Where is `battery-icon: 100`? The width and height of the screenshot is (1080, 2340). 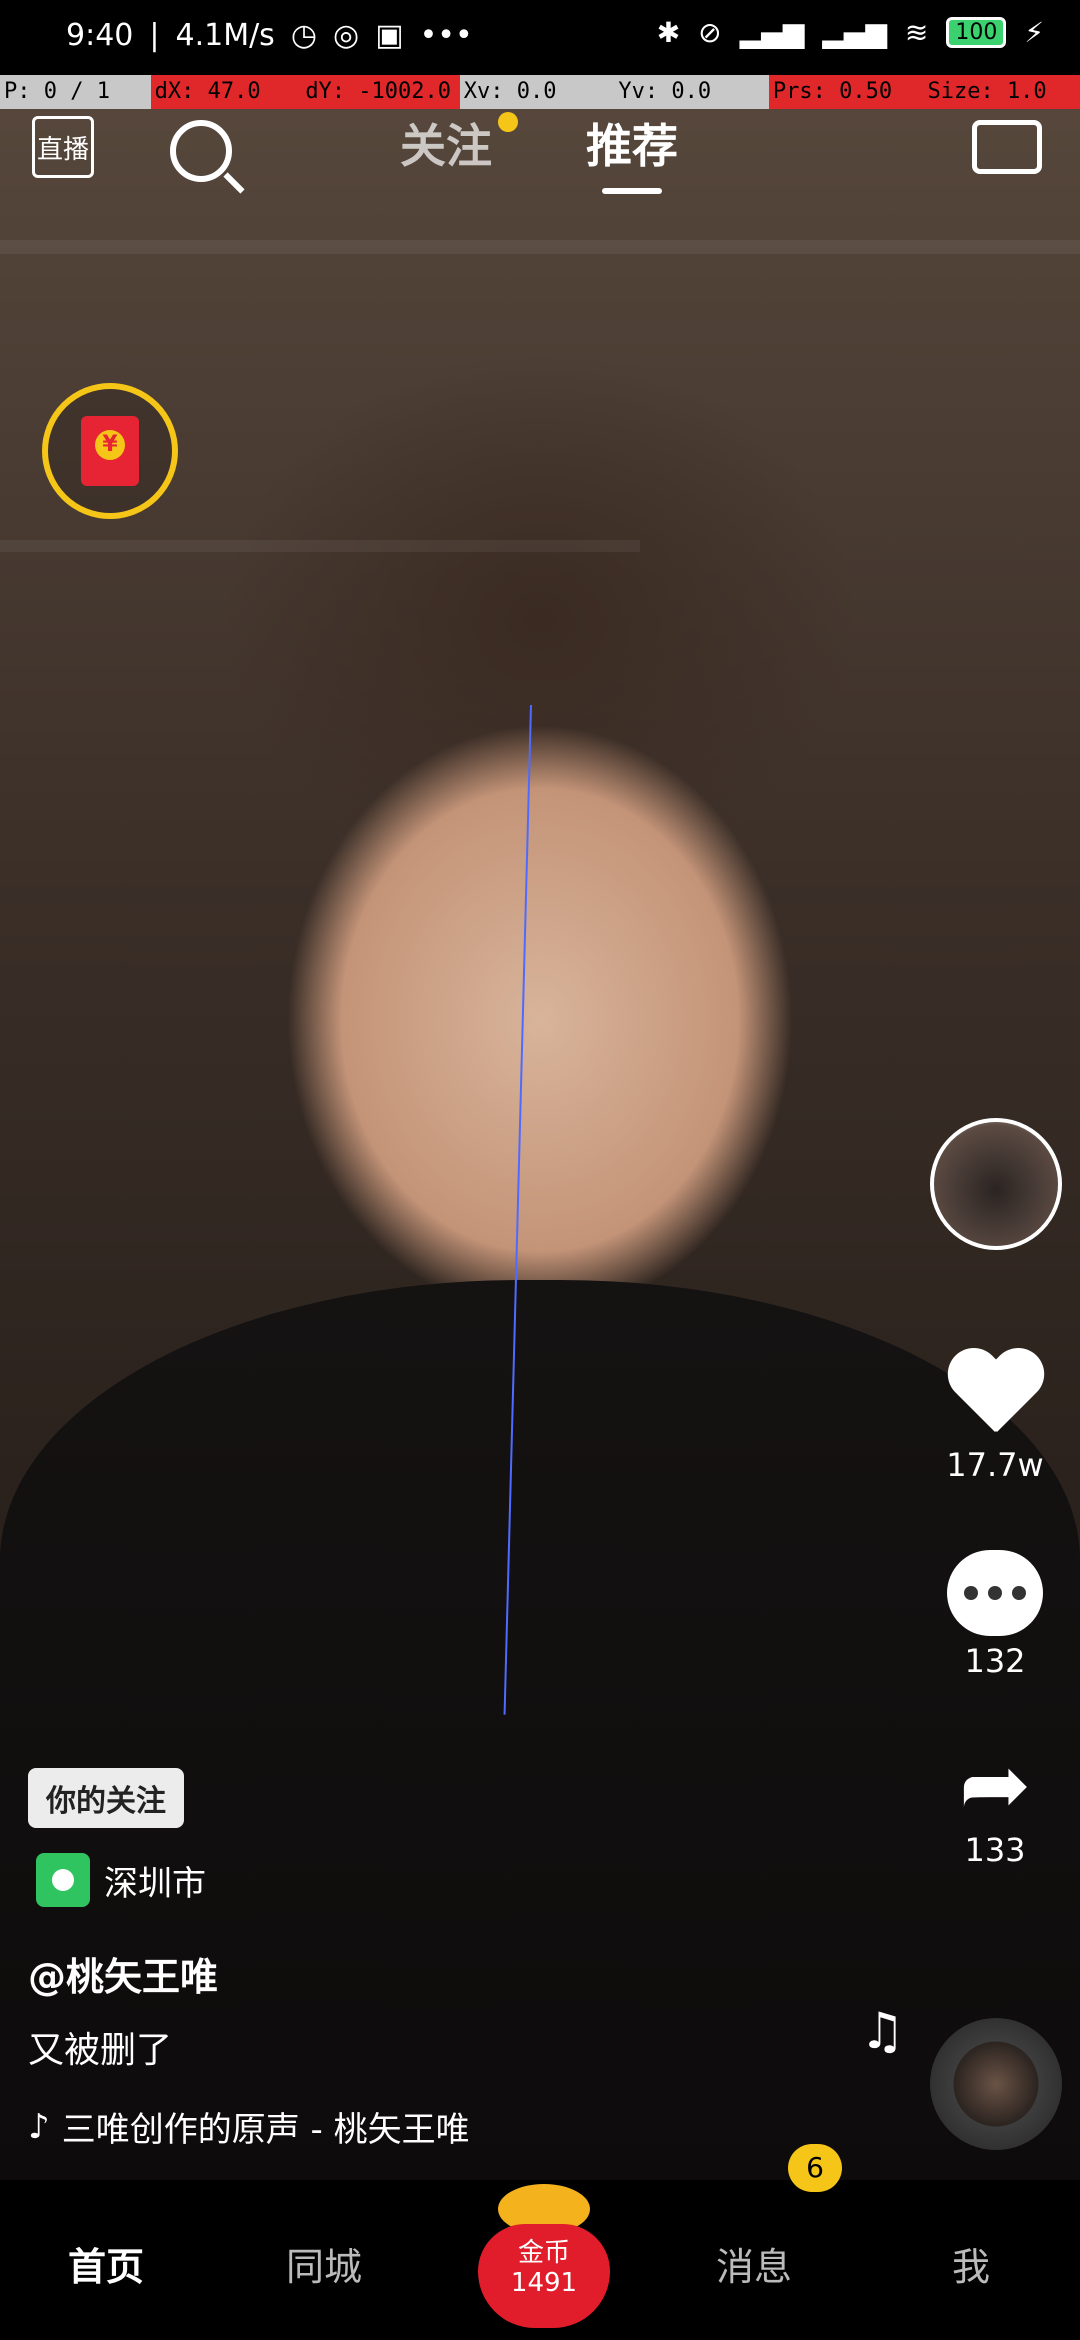 battery-icon: 100 is located at coordinates (976, 32).